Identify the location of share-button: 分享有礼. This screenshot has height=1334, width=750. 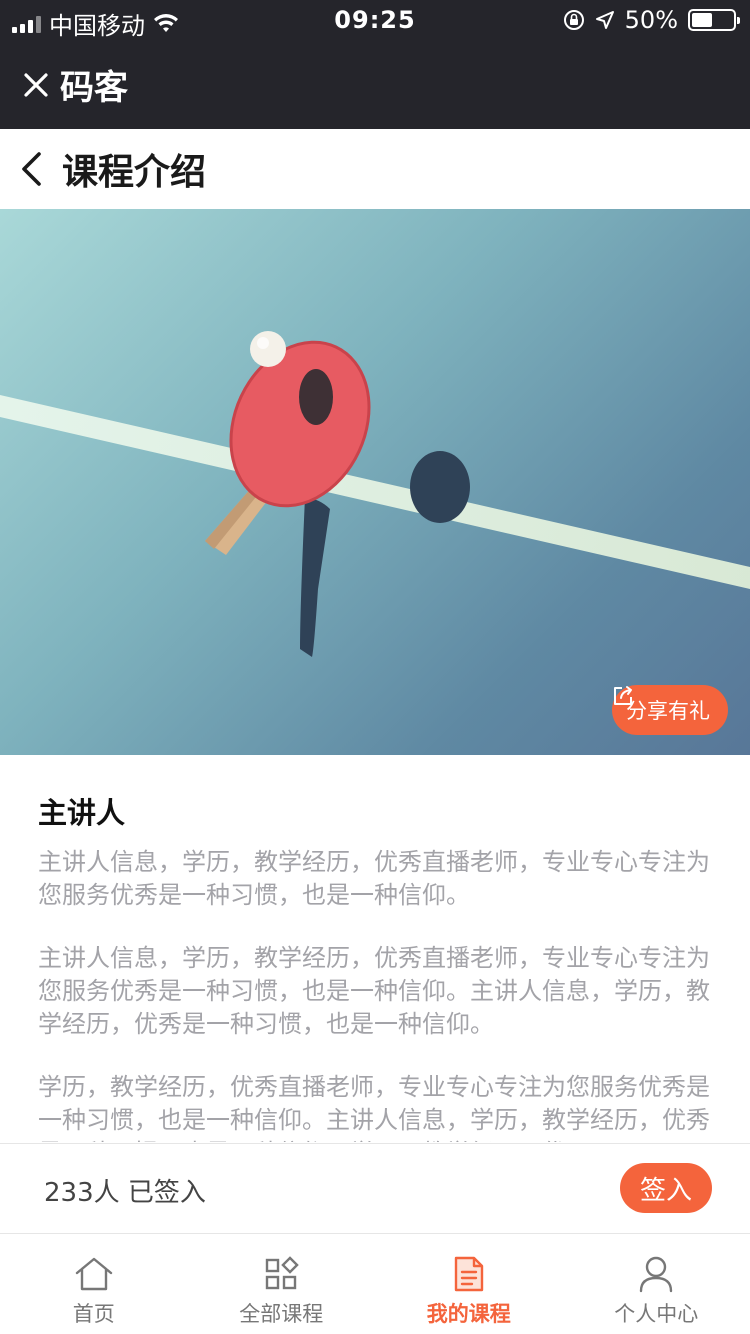
(670, 710).